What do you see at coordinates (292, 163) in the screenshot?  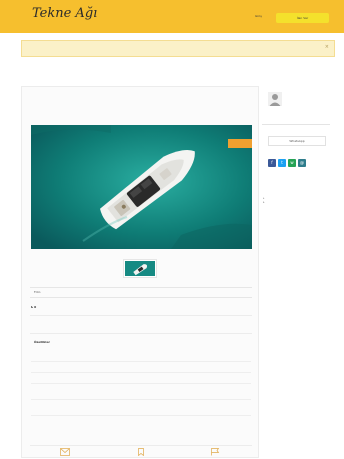 I see `whatsapp-icon: w` at bounding box center [292, 163].